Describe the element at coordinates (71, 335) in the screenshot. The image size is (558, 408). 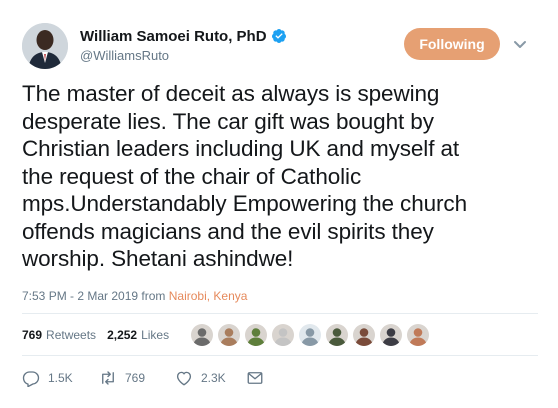
I see `retweets-label: Retweets` at that location.